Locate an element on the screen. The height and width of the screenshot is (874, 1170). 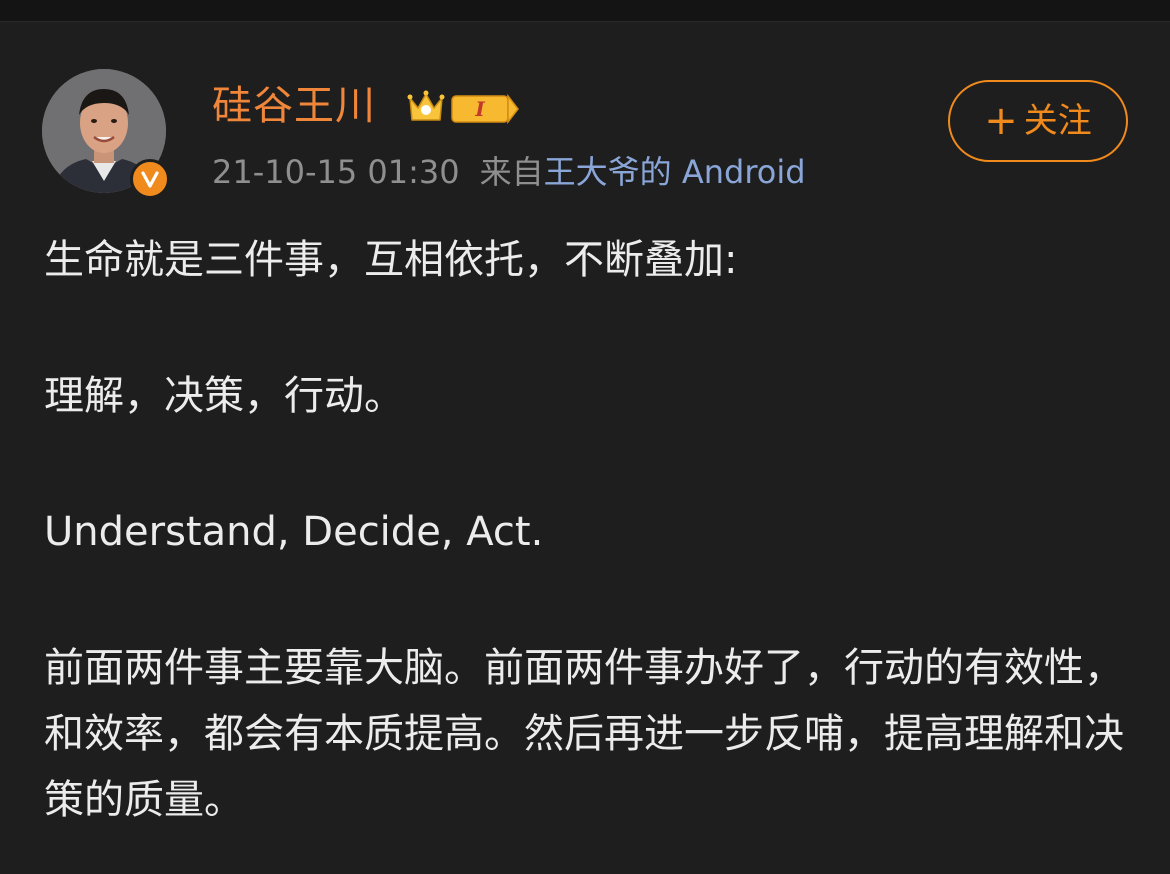
vip-crown-badge-icon: I is located at coordinates (463, 108).